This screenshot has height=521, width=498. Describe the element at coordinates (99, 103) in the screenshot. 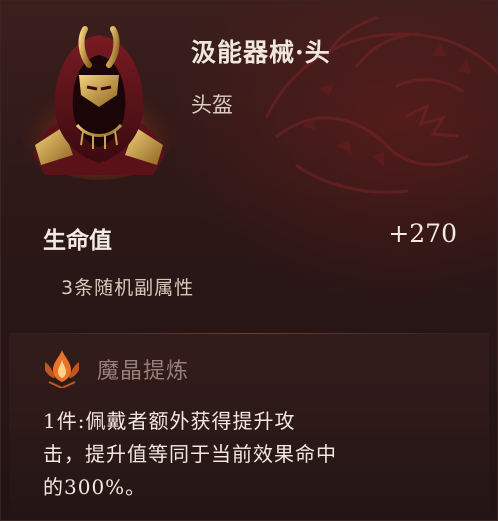

I see `crimson-hooded-golden-helm-icon` at that location.